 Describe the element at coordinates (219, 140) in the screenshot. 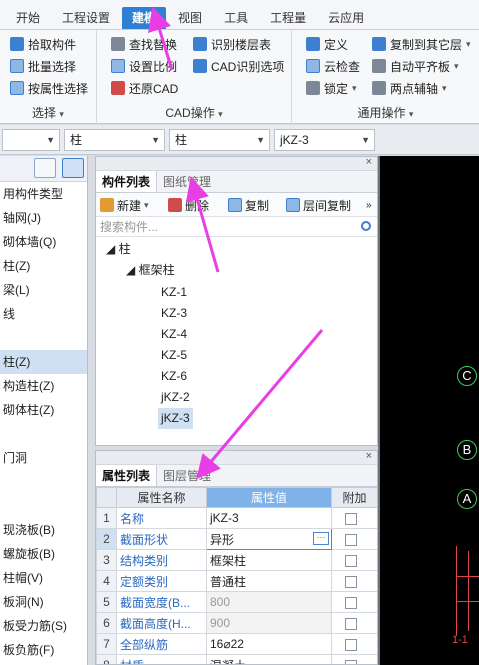

I see `type-combo: 柱 ▼` at that location.